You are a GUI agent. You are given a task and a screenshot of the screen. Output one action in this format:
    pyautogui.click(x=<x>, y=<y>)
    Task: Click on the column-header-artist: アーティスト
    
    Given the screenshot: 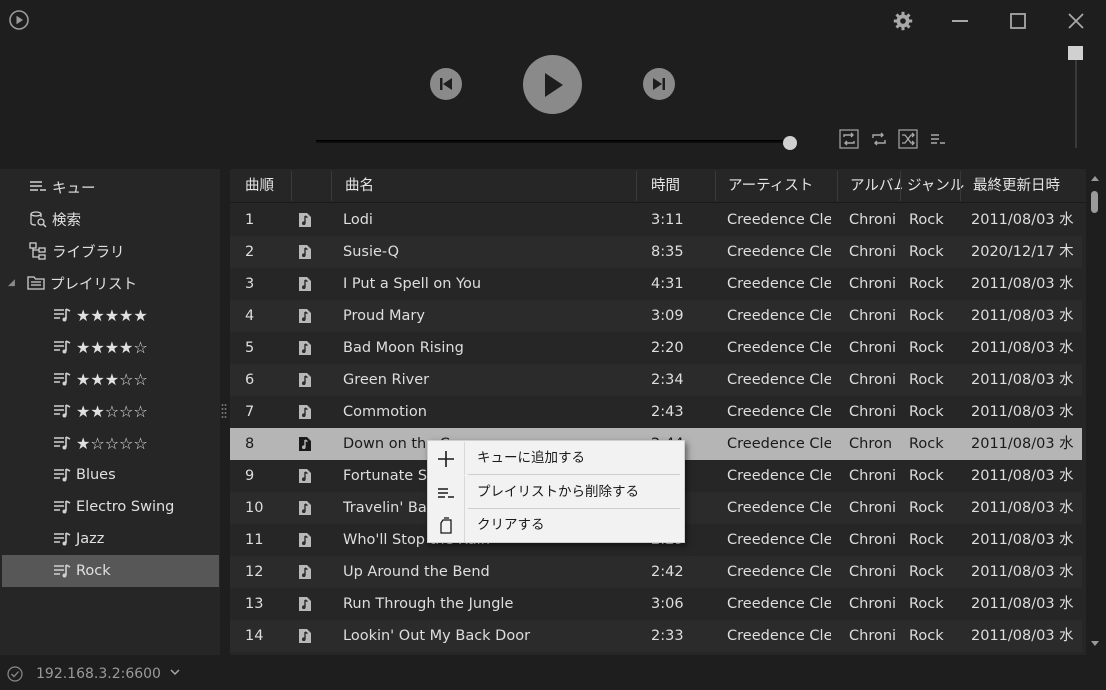 What is the action you would take?
    pyautogui.click(x=783, y=186)
    